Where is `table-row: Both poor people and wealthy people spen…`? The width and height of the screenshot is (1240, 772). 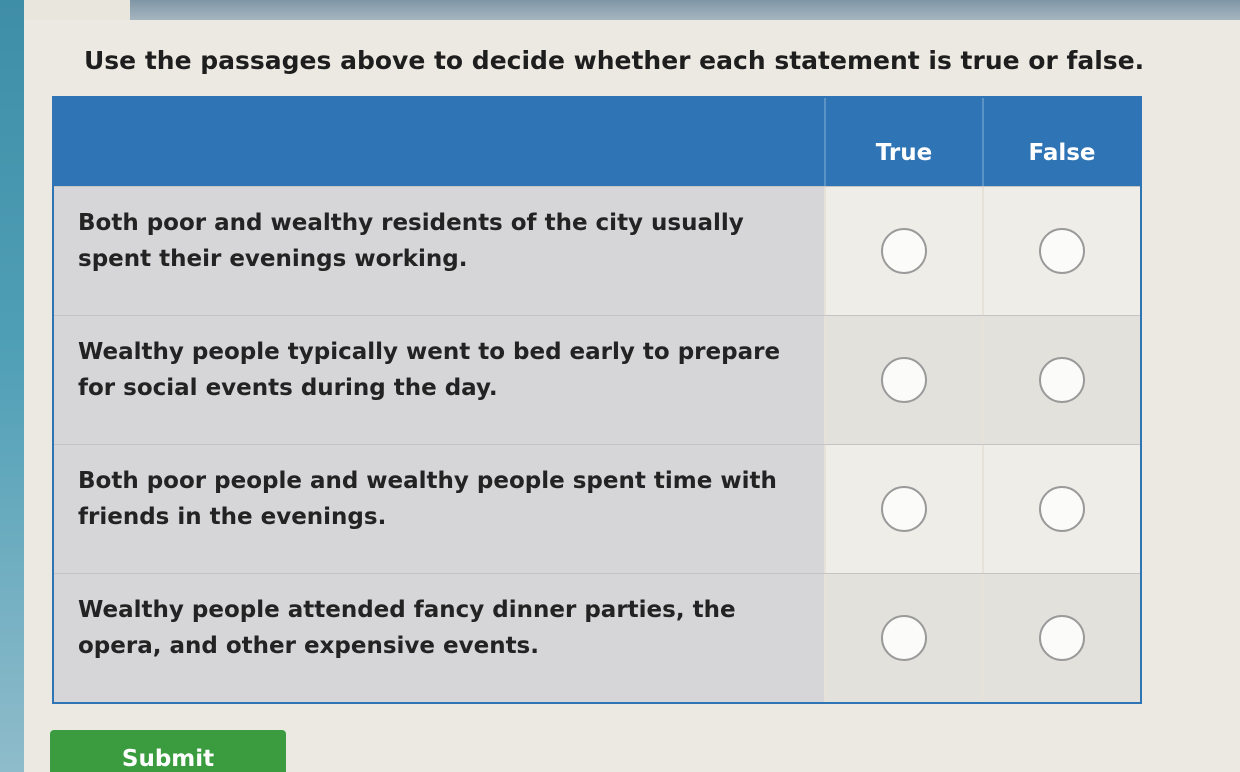 table-row: Both poor people and wealthy people spen… is located at coordinates (597, 508).